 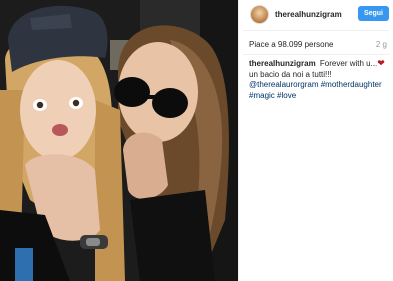 What do you see at coordinates (381, 63) in the screenshot?
I see `heart-emoji-icon: ❤` at bounding box center [381, 63].